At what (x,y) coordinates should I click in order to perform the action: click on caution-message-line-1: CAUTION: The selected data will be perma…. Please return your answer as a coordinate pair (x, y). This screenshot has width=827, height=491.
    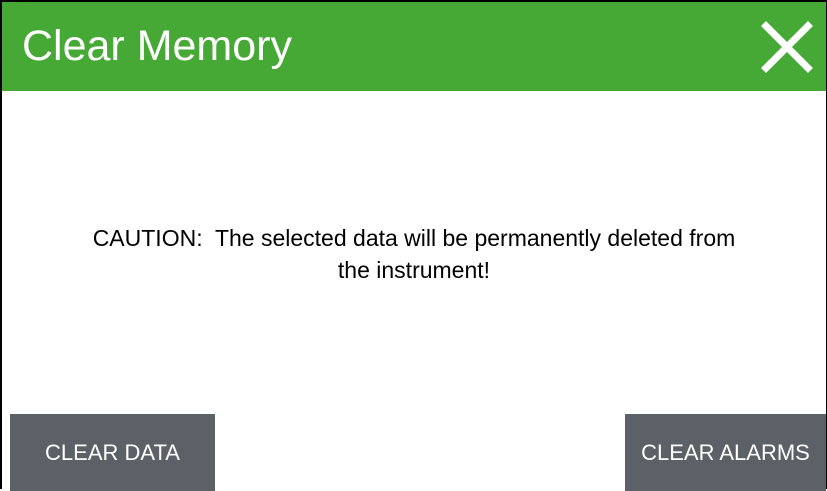
    Looking at the image, I should click on (414, 238).